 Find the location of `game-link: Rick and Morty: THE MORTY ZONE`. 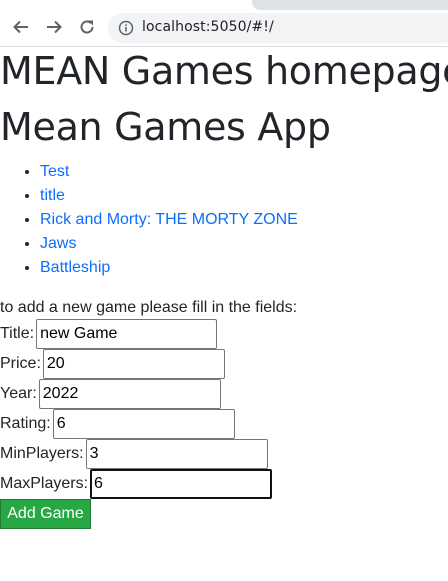

game-link: Rick and Morty: THE MORTY ZONE is located at coordinates (169, 219).